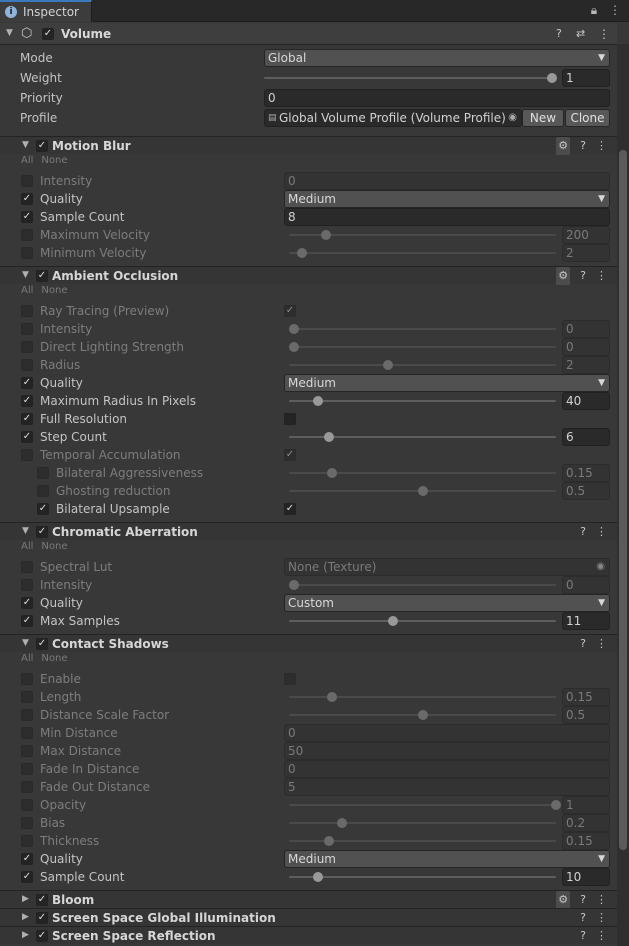  Describe the element at coordinates (586, 491) in the screenshot. I see `value-input-ghosting-reduction: 0.5` at that location.